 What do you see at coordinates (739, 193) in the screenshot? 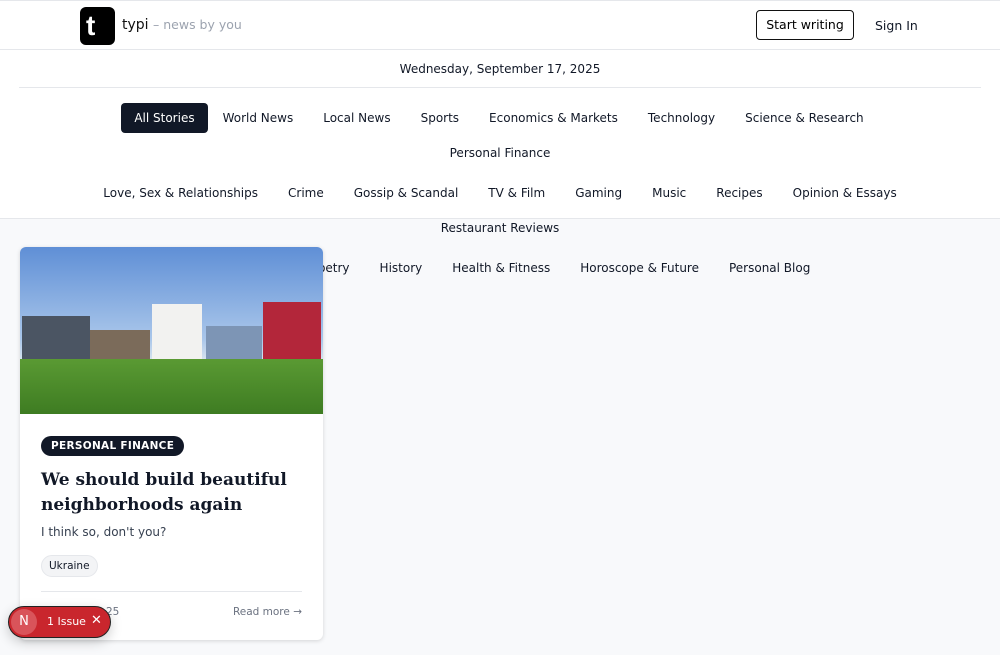
I see `category-recipes: Recipes` at bounding box center [739, 193].